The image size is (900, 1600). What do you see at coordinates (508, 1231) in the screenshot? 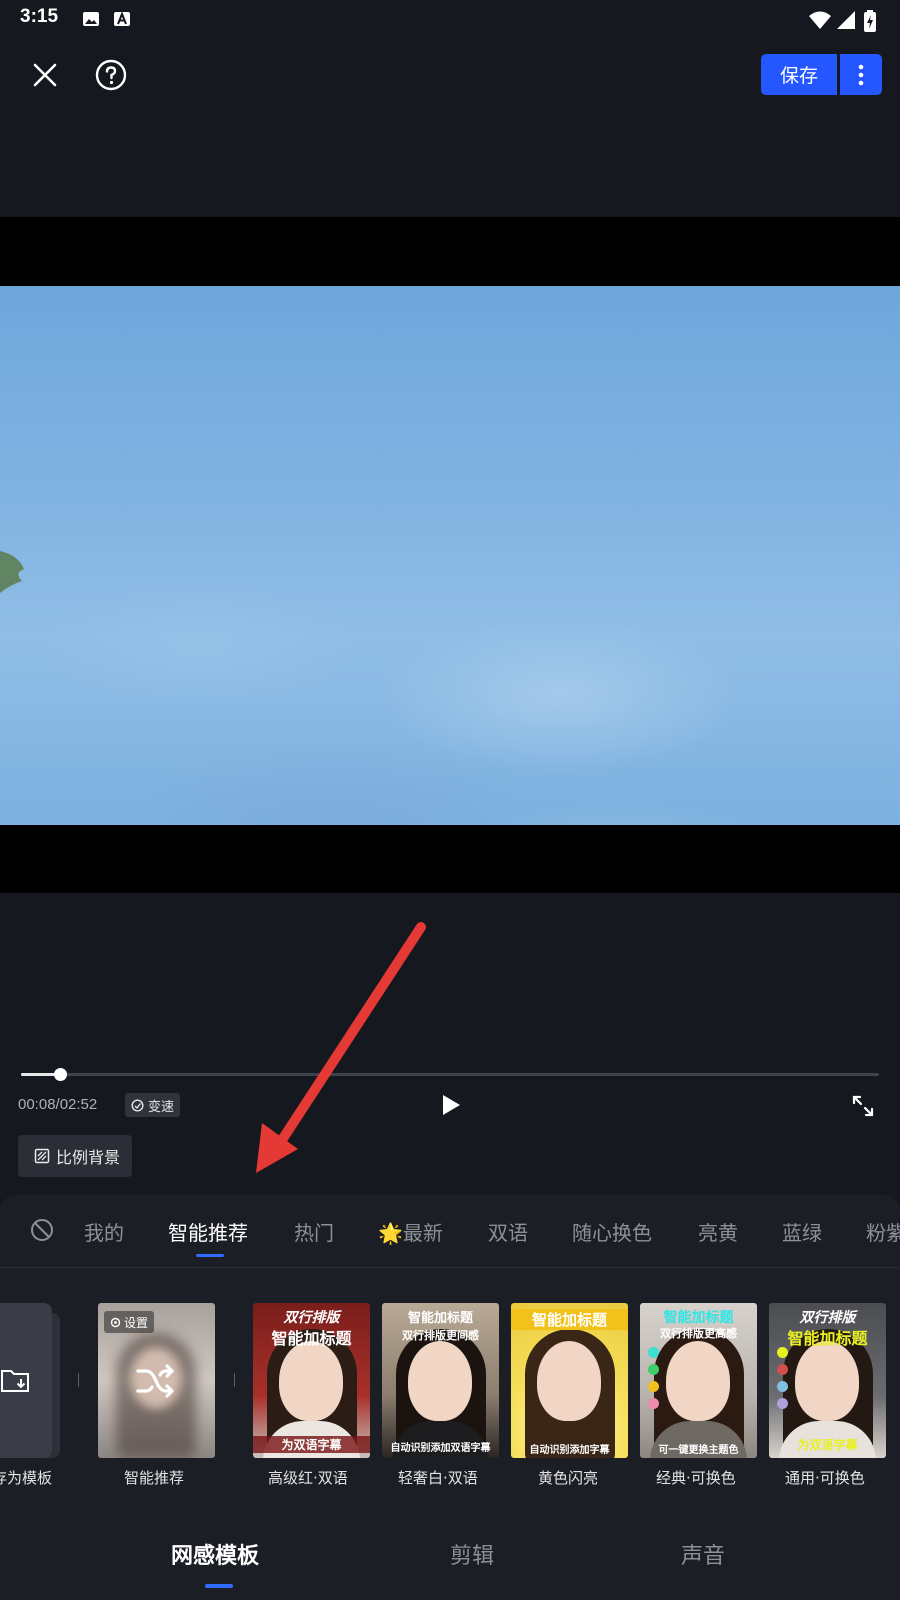
I see `tab-bilingual: 双语` at bounding box center [508, 1231].